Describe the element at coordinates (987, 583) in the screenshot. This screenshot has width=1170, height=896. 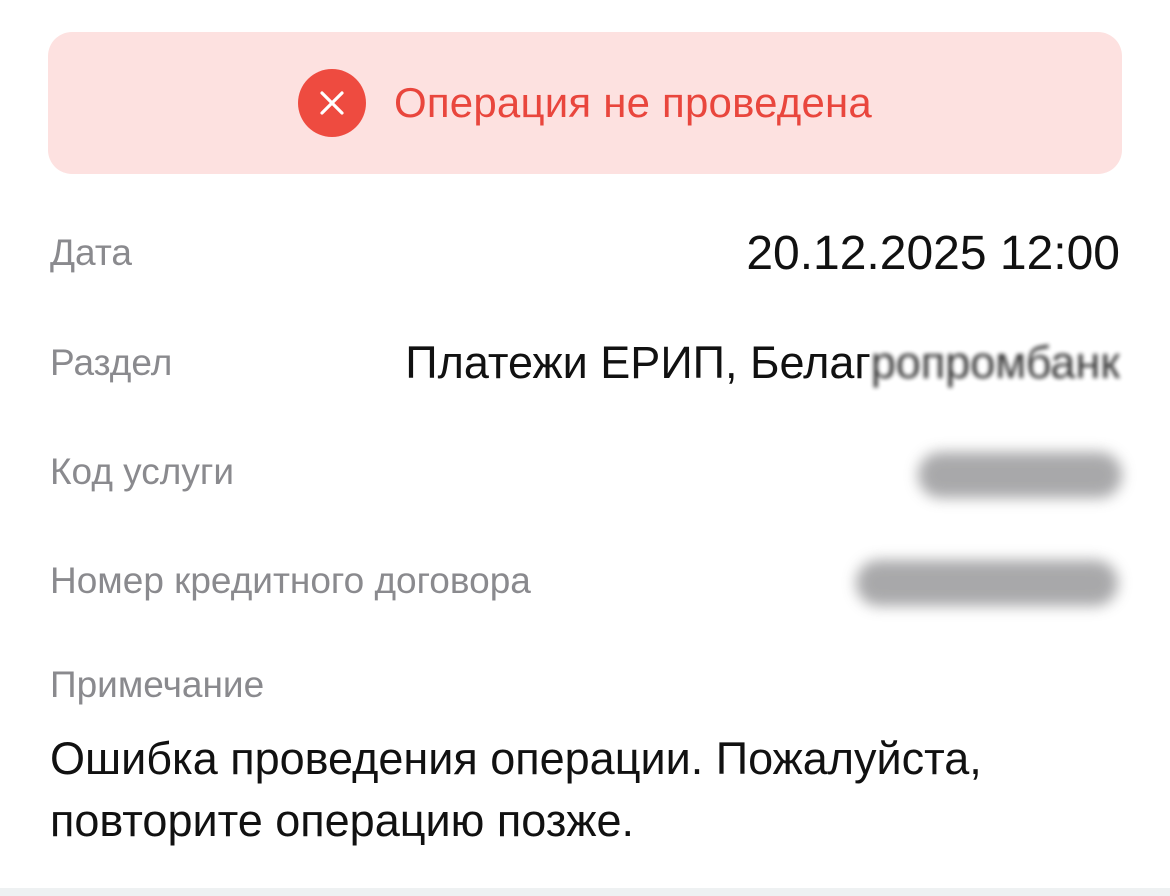
I see `contract-number-redacted-value` at that location.